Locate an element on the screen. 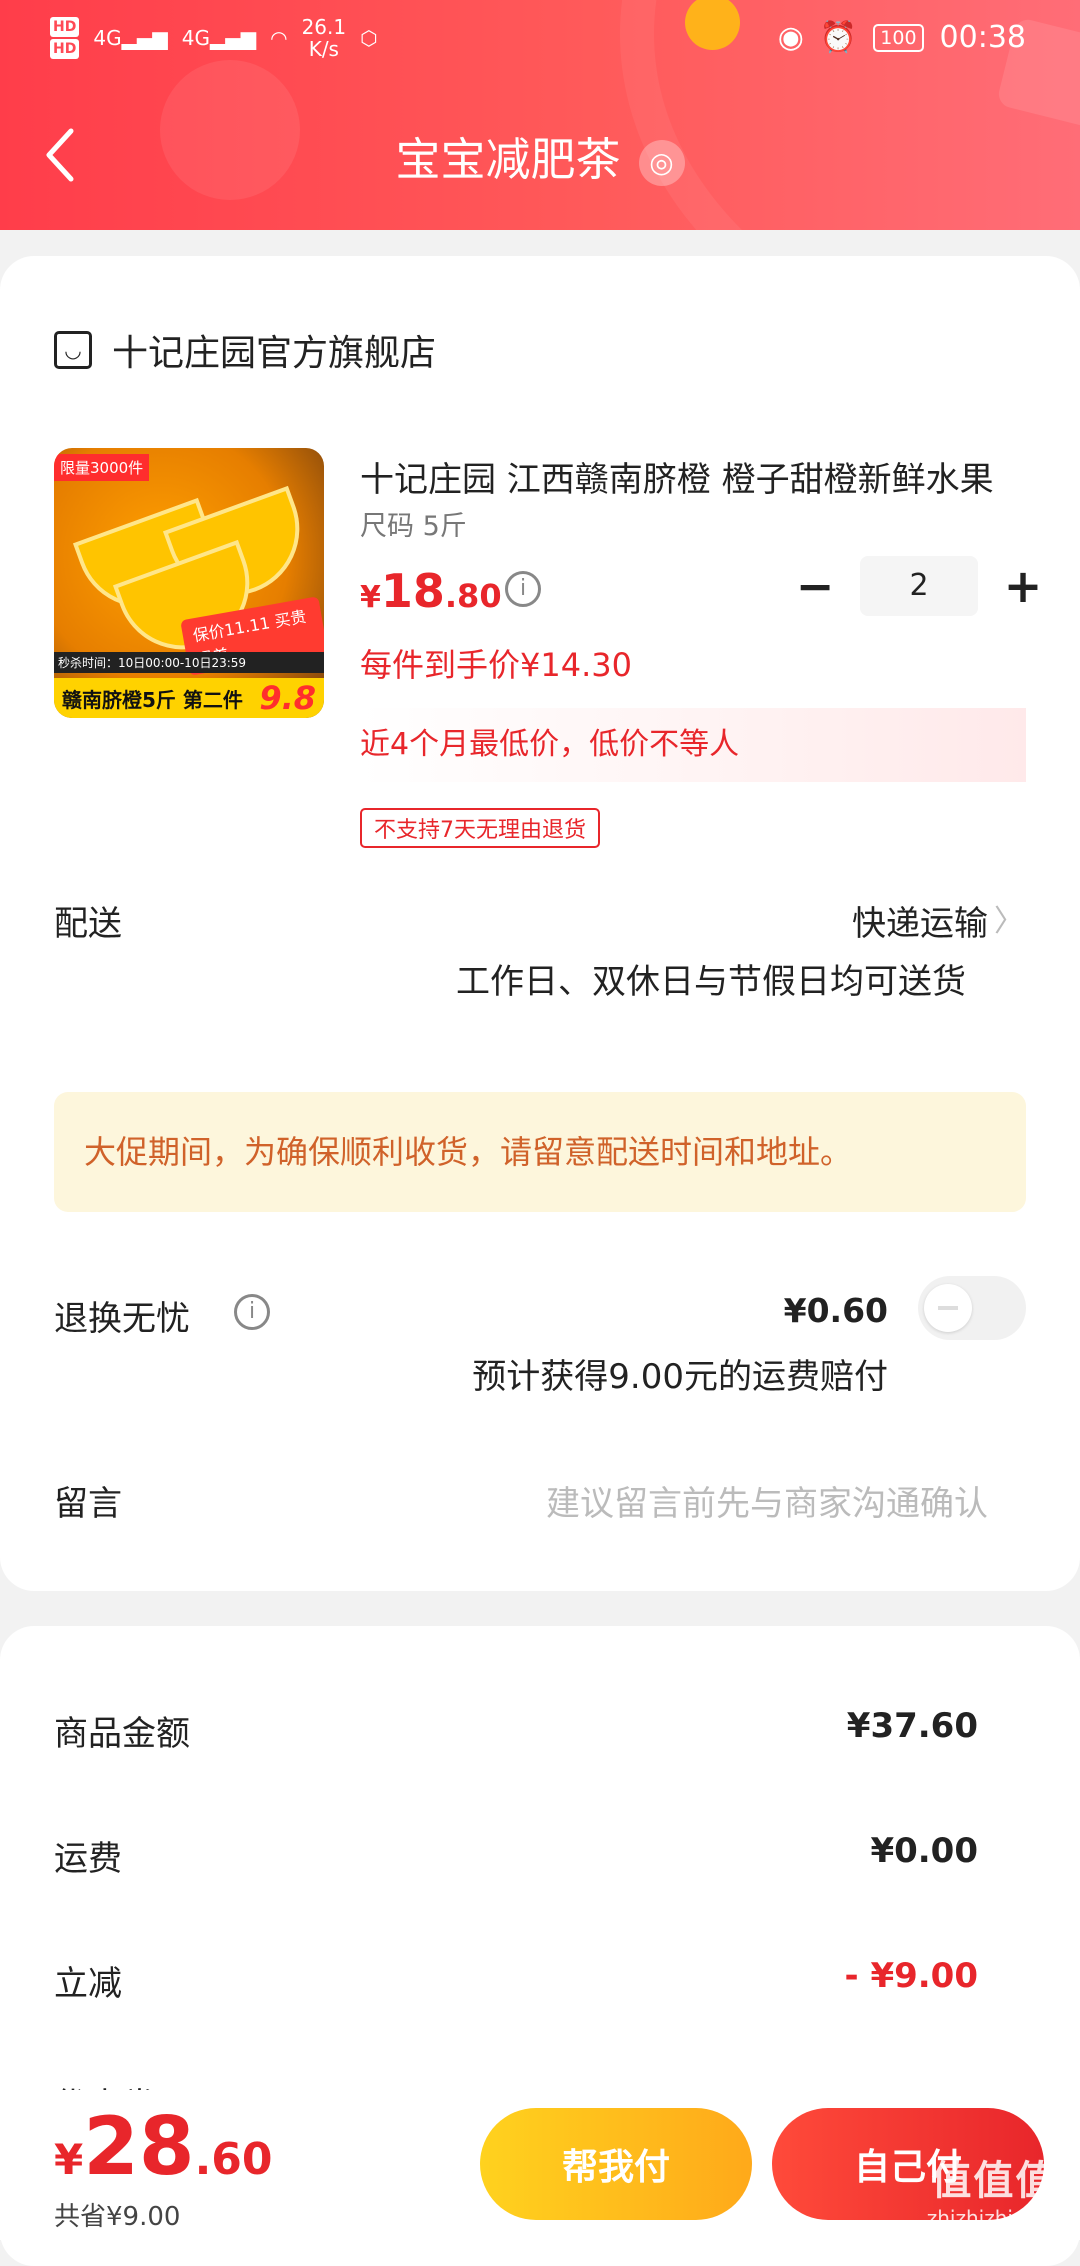  product-banner: 赣南脐橙5斤 第二件 9.8 is located at coordinates (189, 698).